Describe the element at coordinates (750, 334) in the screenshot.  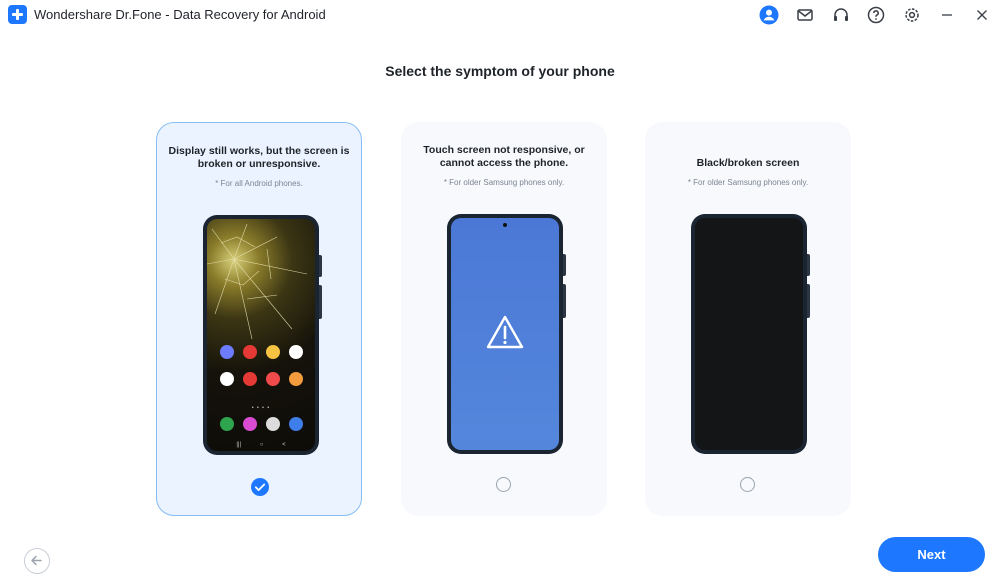
I see `black-screen-phone-illustration` at that location.